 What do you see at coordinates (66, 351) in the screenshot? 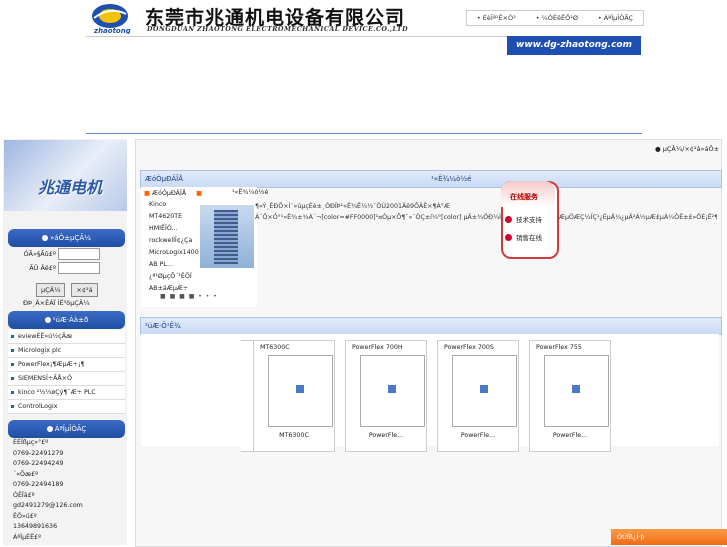
I see `category-item: Micrologix plc` at bounding box center [66, 351].